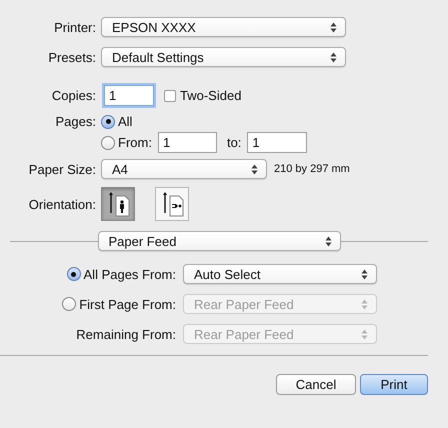 Image resolution: width=448 pixels, height=428 pixels. I want to click on radio-label: All, so click(125, 121).